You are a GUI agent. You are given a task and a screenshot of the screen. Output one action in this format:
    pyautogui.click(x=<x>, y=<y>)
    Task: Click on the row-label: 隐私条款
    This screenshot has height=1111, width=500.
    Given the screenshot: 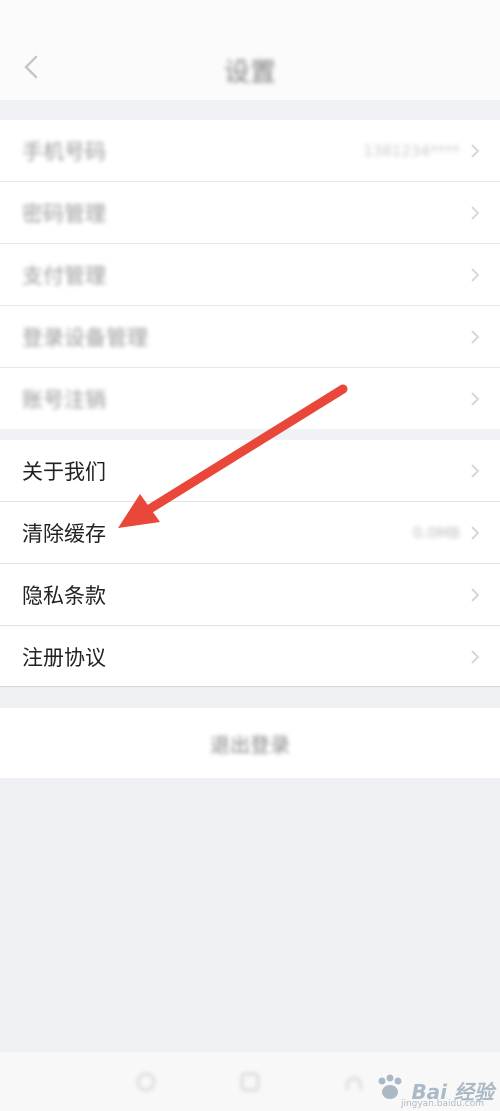 What is the action you would take?
    pyautogui.click(x=64, y=595)
    